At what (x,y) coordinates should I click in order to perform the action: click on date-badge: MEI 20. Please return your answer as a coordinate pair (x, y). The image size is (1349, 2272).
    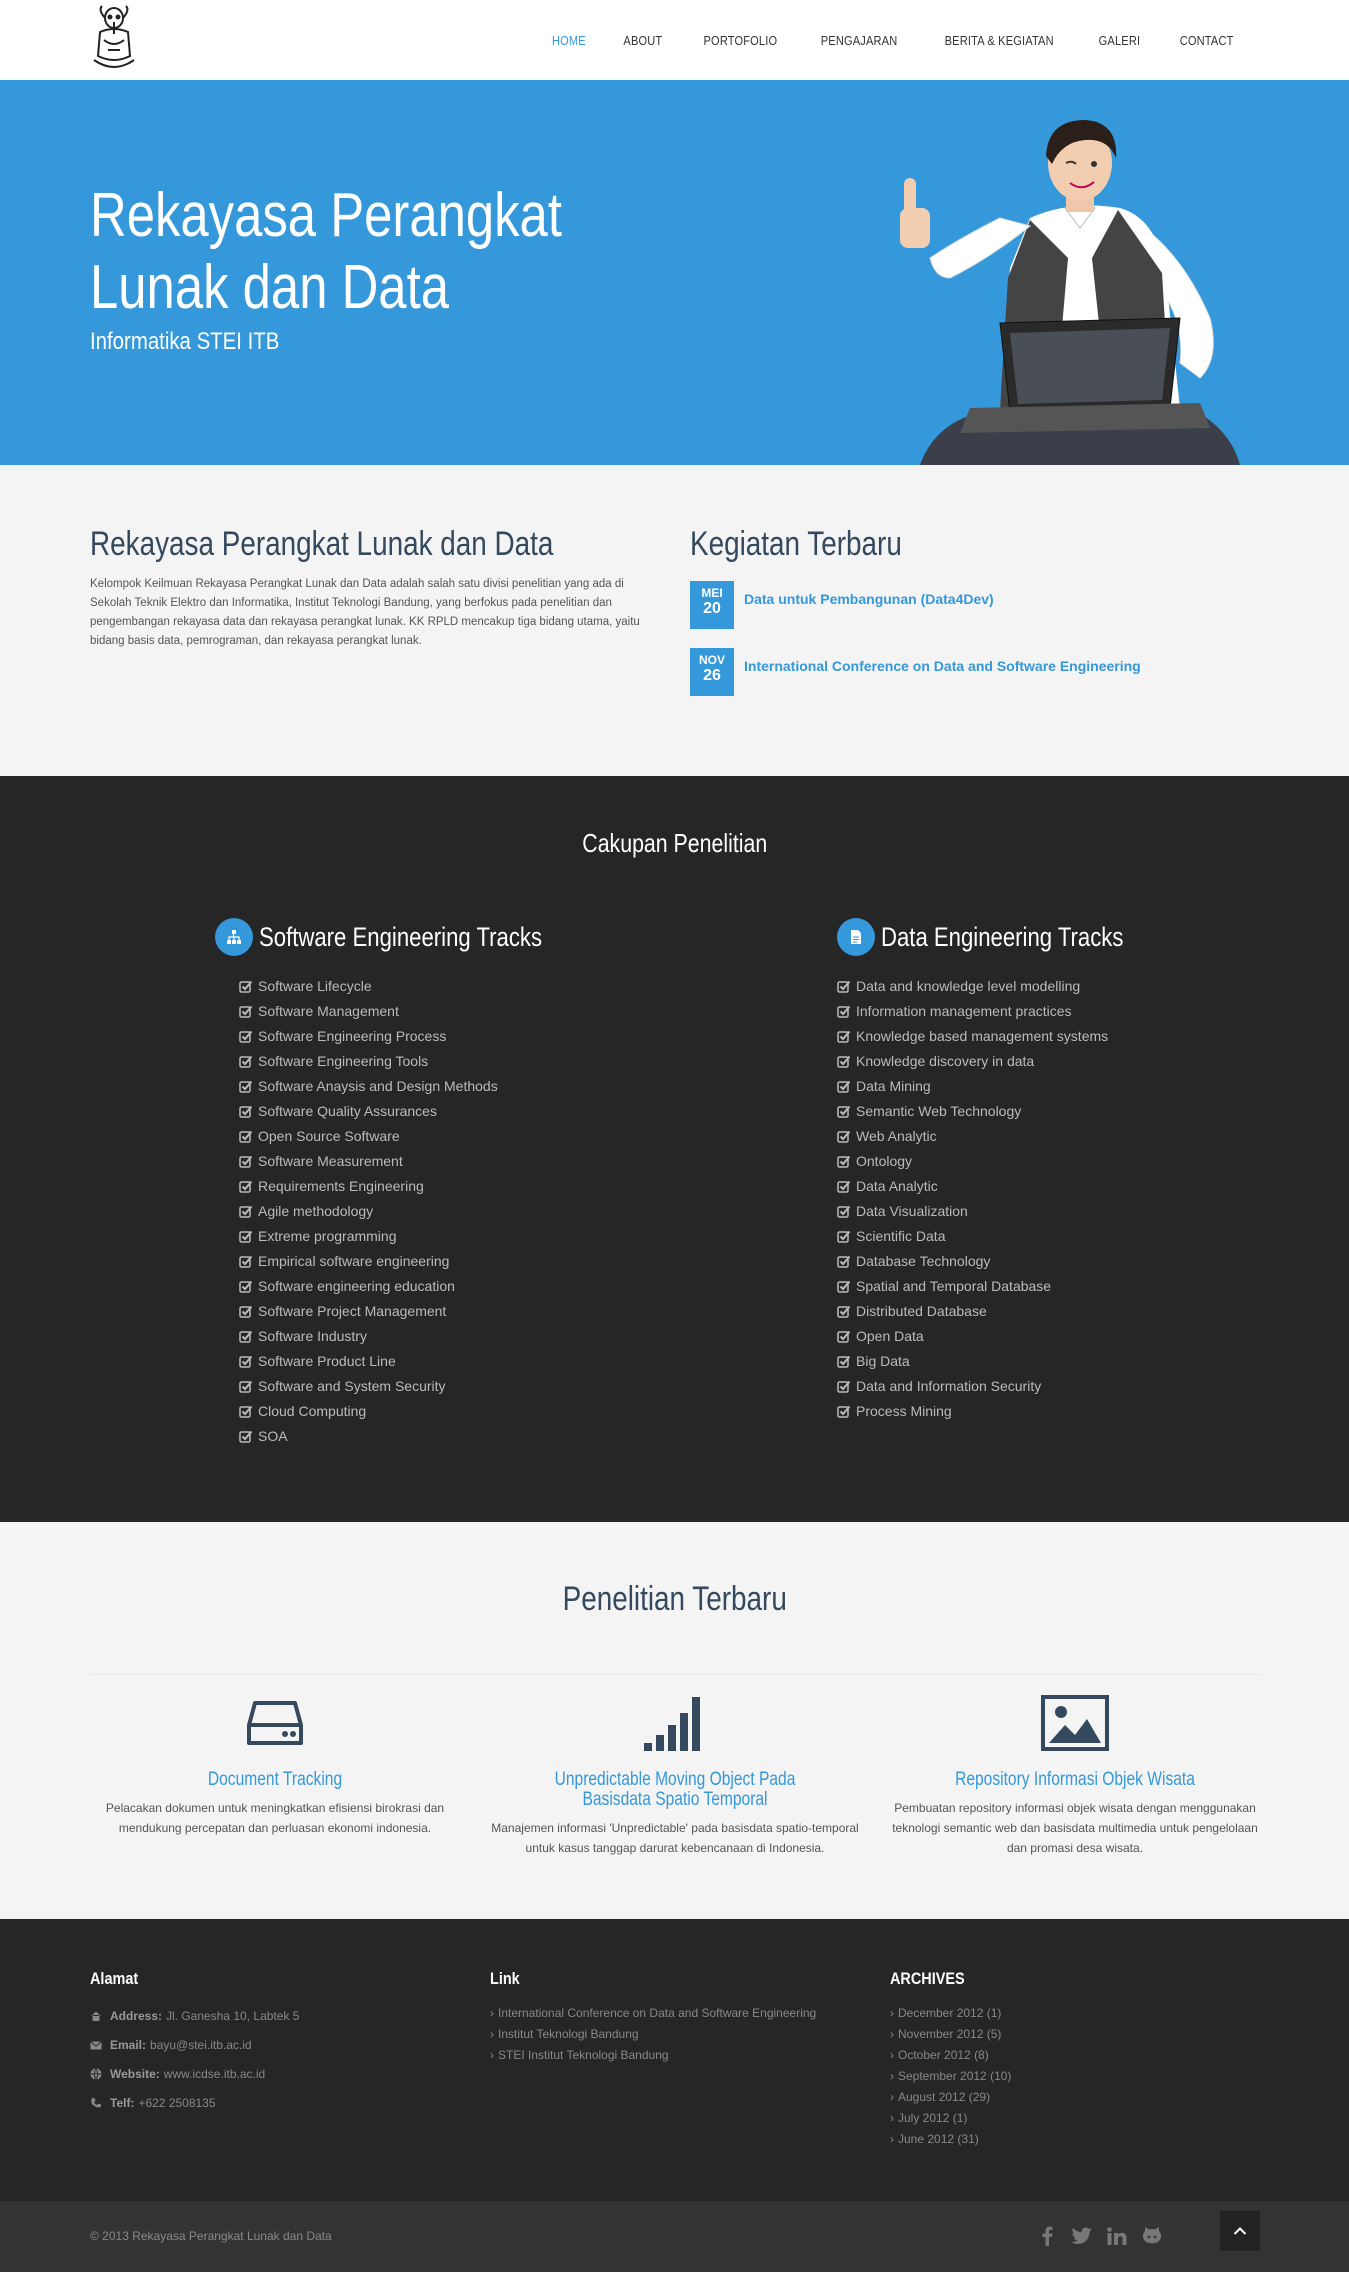
    Looking at the image, I should click on (712, 605).